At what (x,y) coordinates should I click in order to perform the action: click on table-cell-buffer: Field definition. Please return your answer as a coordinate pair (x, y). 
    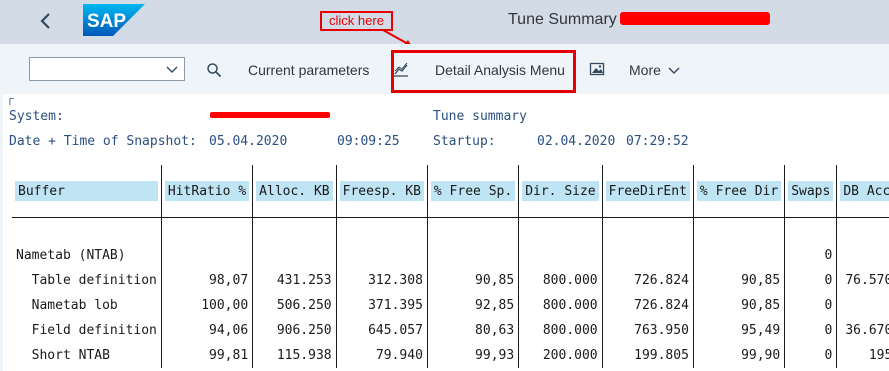
    Looking at the image, I should click on (86, 330).